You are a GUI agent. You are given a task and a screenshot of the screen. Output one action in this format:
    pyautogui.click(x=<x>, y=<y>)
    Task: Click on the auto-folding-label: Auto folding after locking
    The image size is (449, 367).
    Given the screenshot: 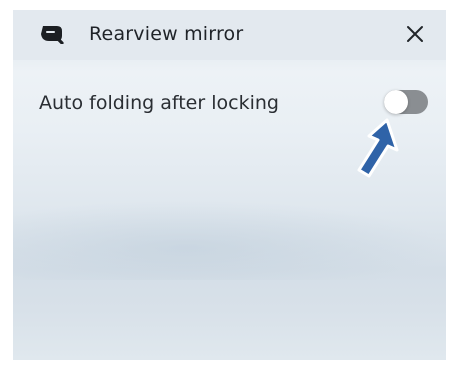 What is the action you would take?
    pyautogui.click(x=159, y=103)
    